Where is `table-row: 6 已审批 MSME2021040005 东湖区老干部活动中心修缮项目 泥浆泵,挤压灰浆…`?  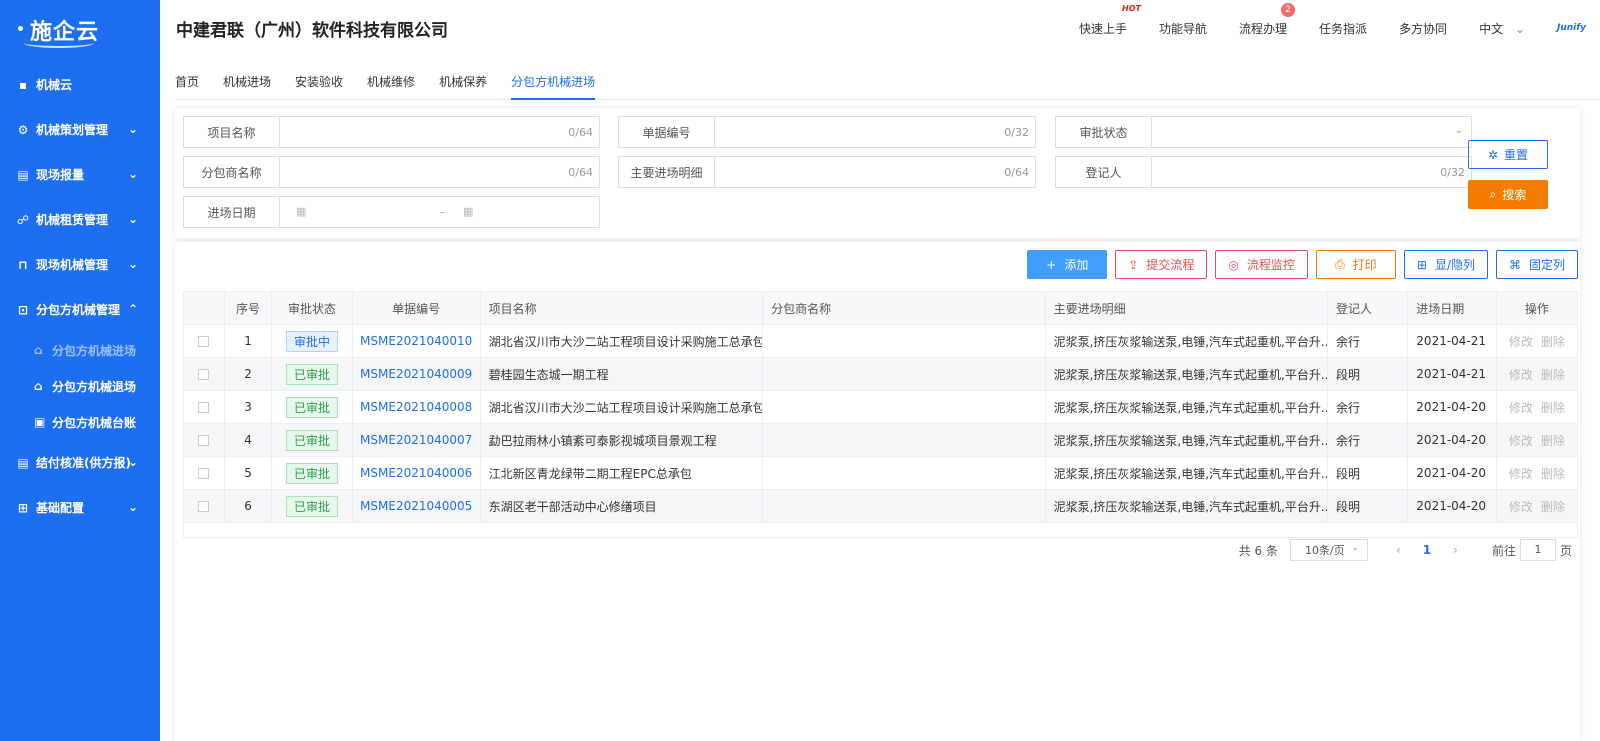 table-row: 6 已审批 MSME2021040005 东湖区老干部活动中心修缮项目 泥浆泵,挤压灰浆… is located at coordinates (881, 506).